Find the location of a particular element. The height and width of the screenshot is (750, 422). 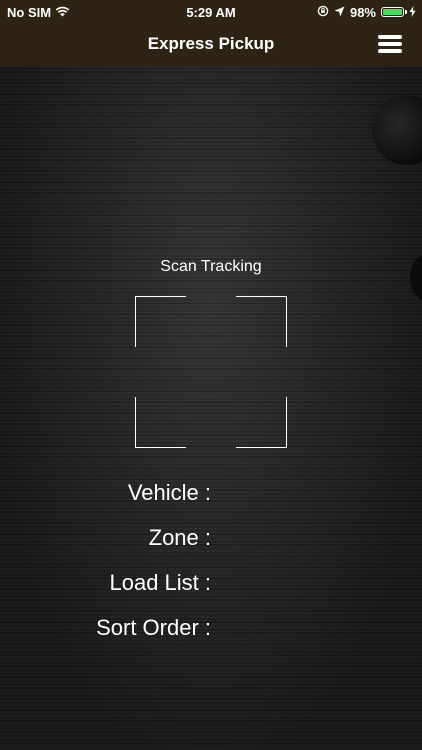

status-right: 98% is located at coordinates (366, 12).